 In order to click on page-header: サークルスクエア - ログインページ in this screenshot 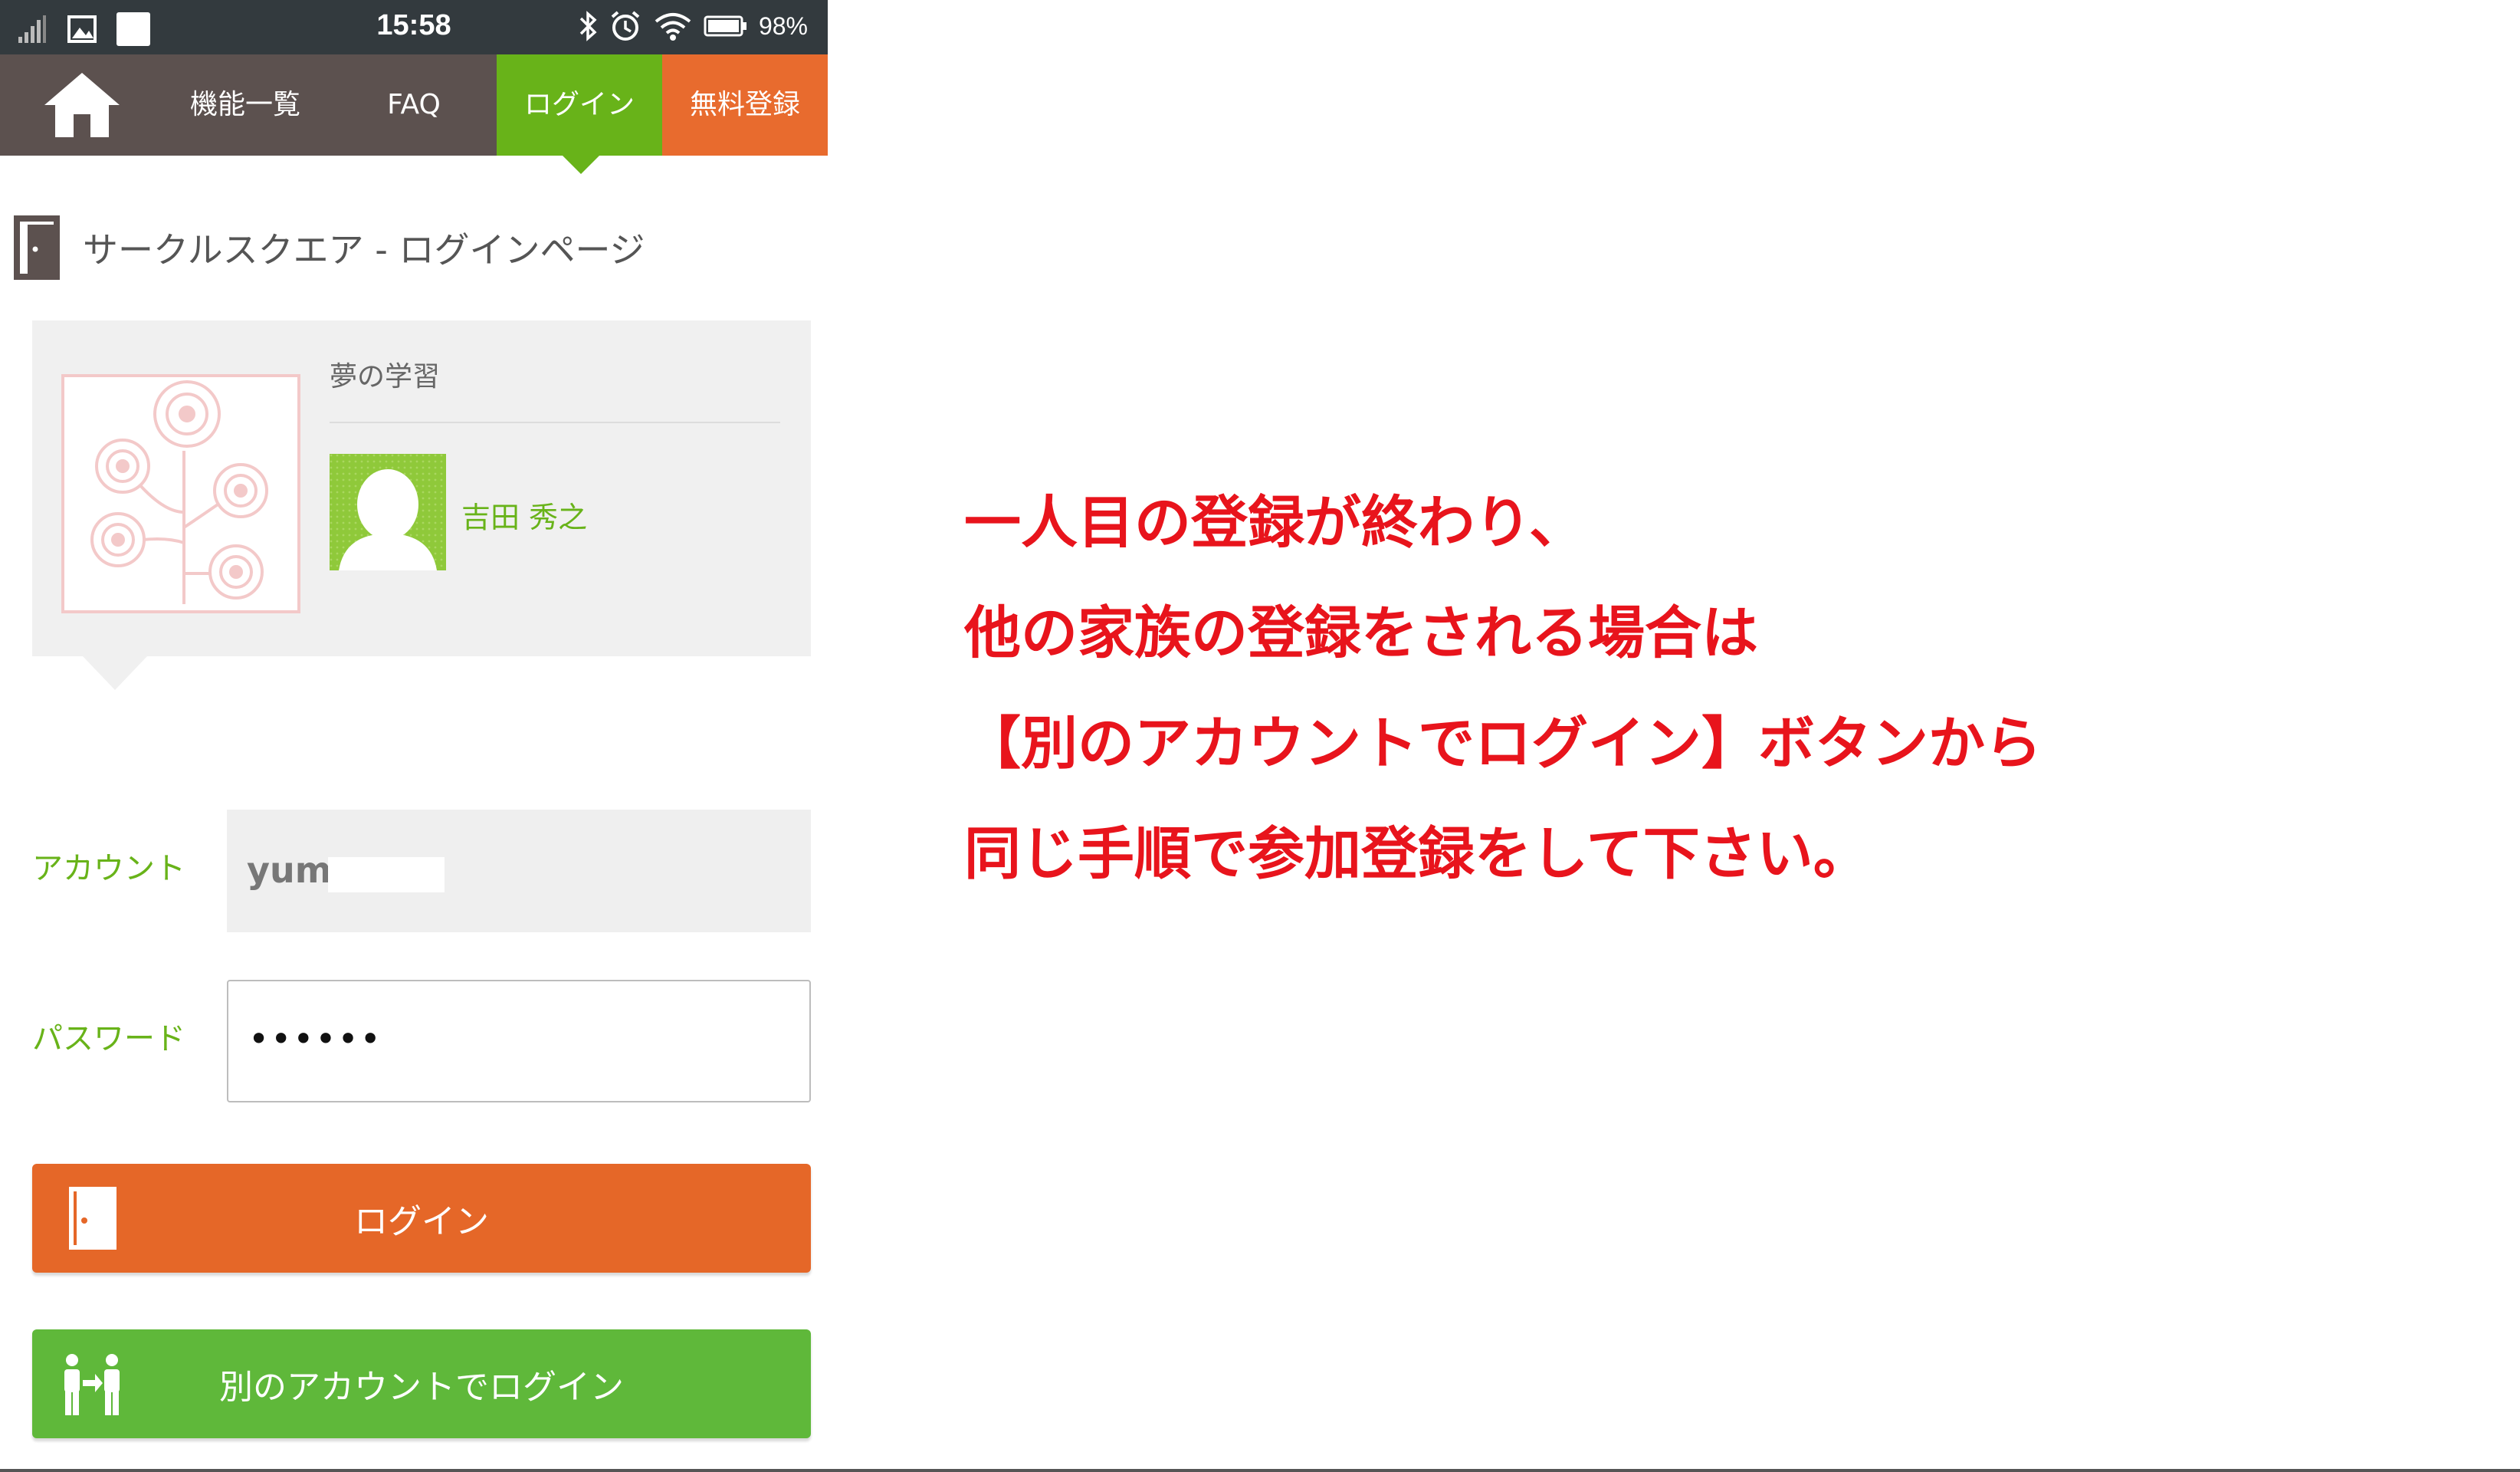, I will do `click(328, 248)`.